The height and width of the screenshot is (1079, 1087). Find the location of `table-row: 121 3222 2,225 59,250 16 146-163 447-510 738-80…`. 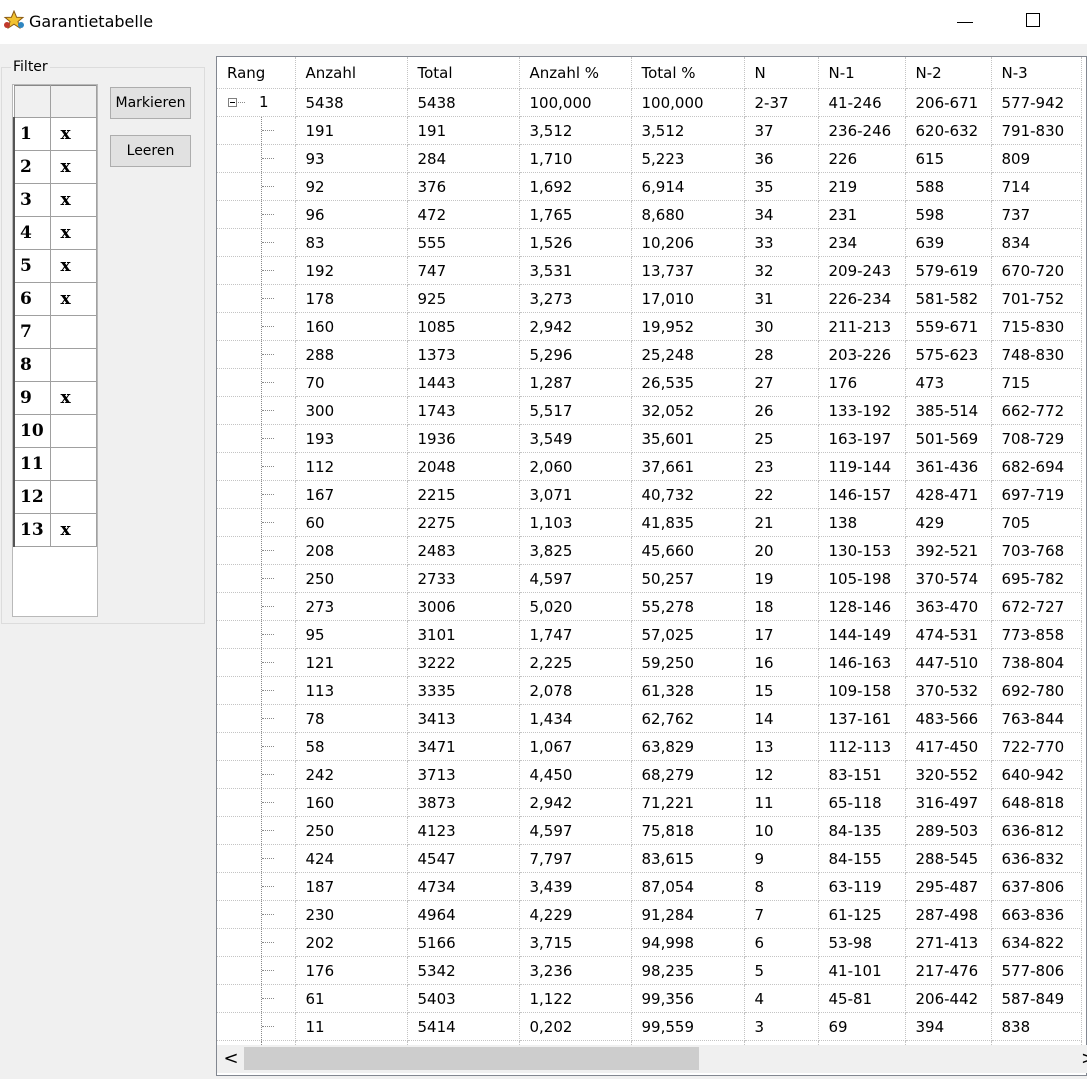

table-row: 121 3222 2,225 59,250 16 146-163 447-510 738-80… is located at coordinates (649, 662).